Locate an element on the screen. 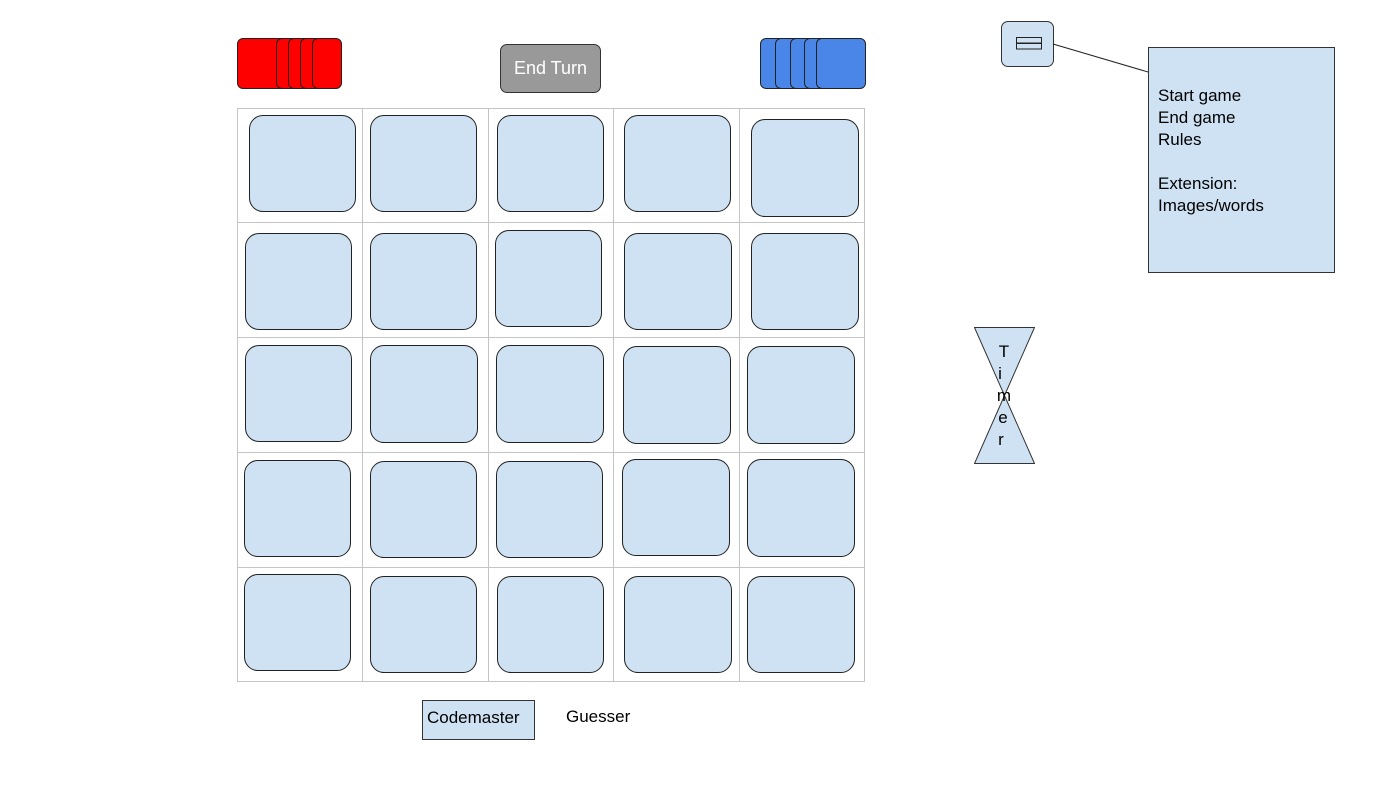  role-codemaster-button: Codemaster is located at coordinates (478, 720).